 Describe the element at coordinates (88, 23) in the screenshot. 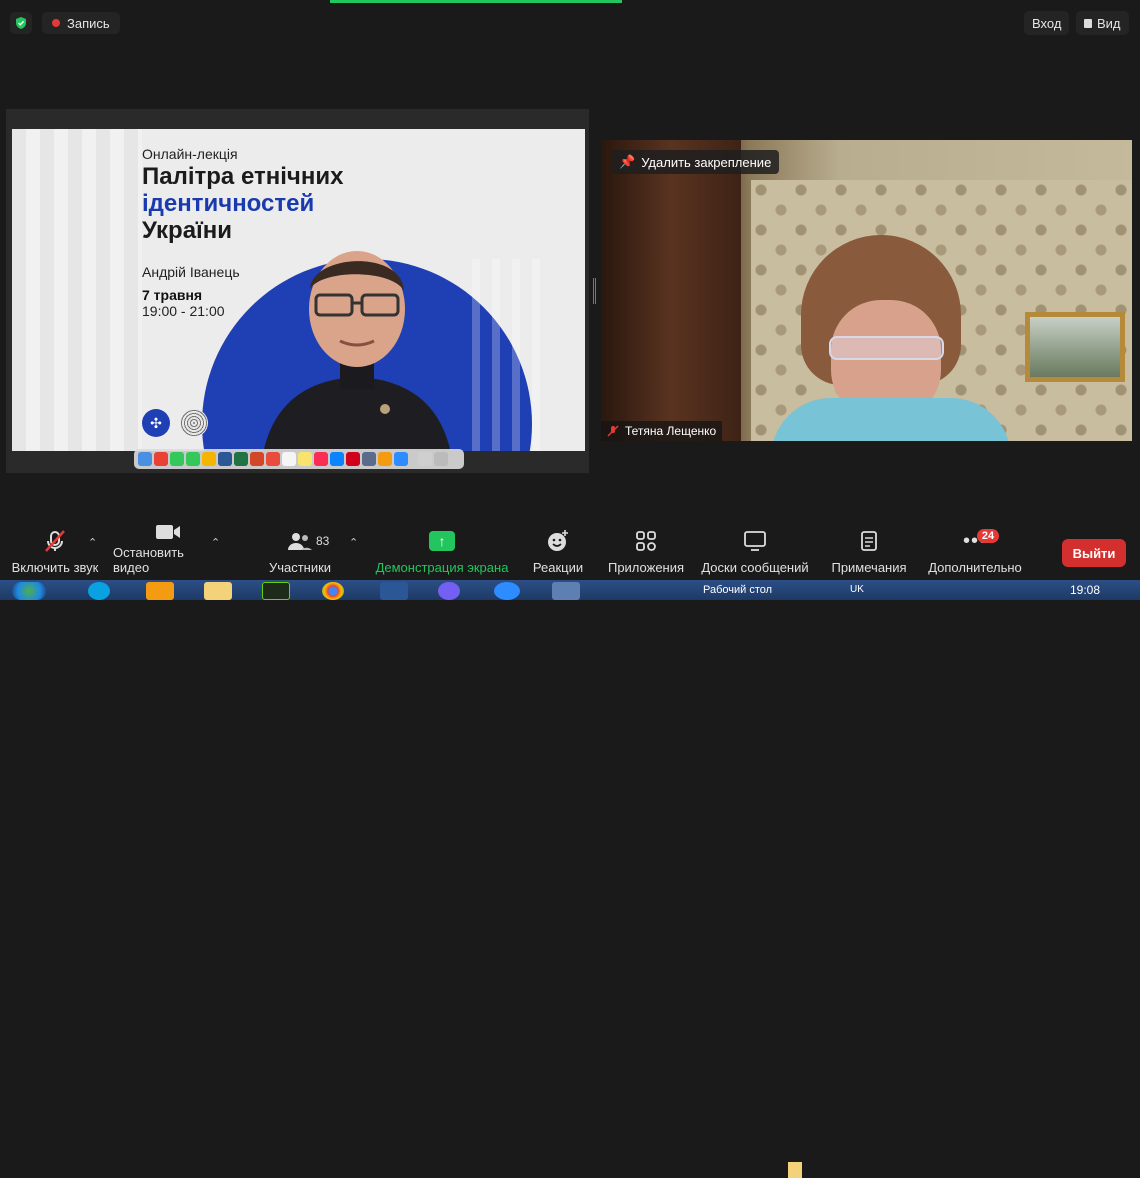

I see `record-label: Запись` at that location.